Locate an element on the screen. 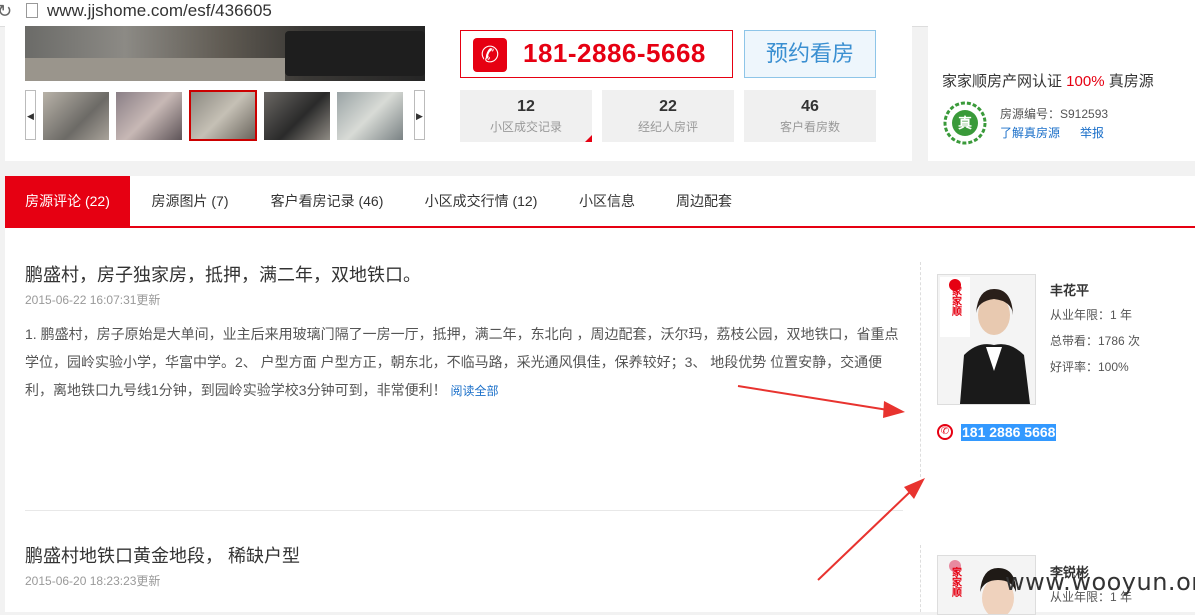 The image size is (1195, 615). watermark: www.wooyun.org is located at coordinates (1100, 582).